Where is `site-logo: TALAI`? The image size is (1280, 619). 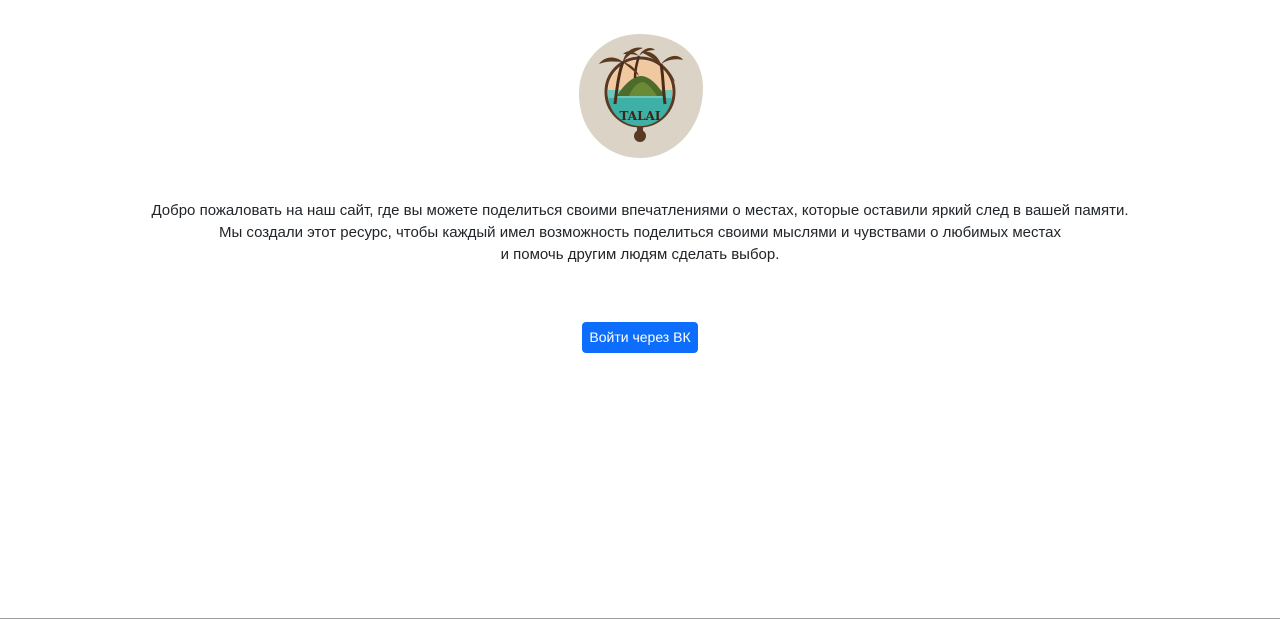 site-logo: TALAI is located at coordinates (640, 95).